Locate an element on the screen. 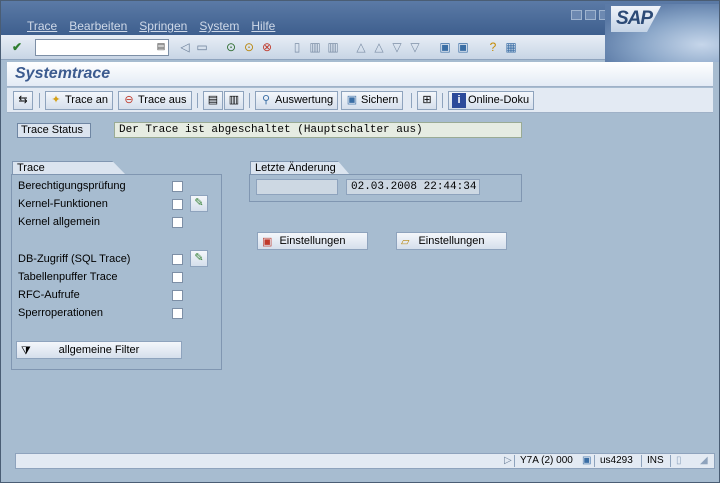  trace-on-button: ✦ Trace an is located at coordinates (79, 100).